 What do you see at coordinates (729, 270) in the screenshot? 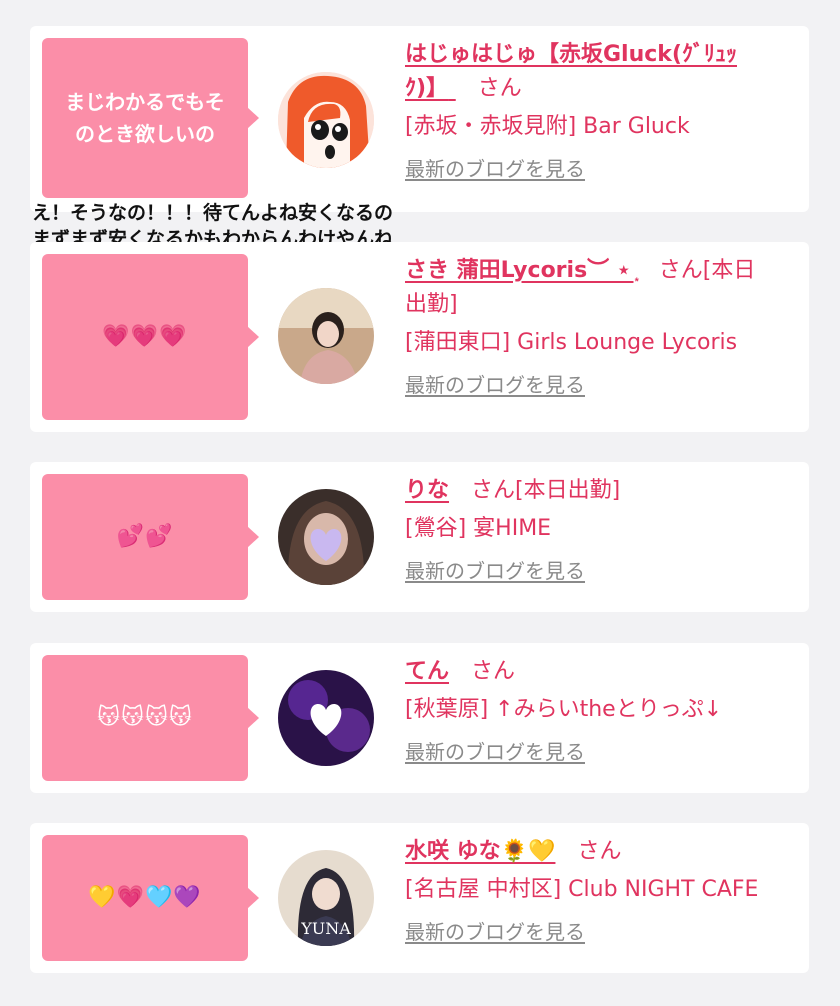
I see `status-label: [本日` at bounding box center [729, 270].